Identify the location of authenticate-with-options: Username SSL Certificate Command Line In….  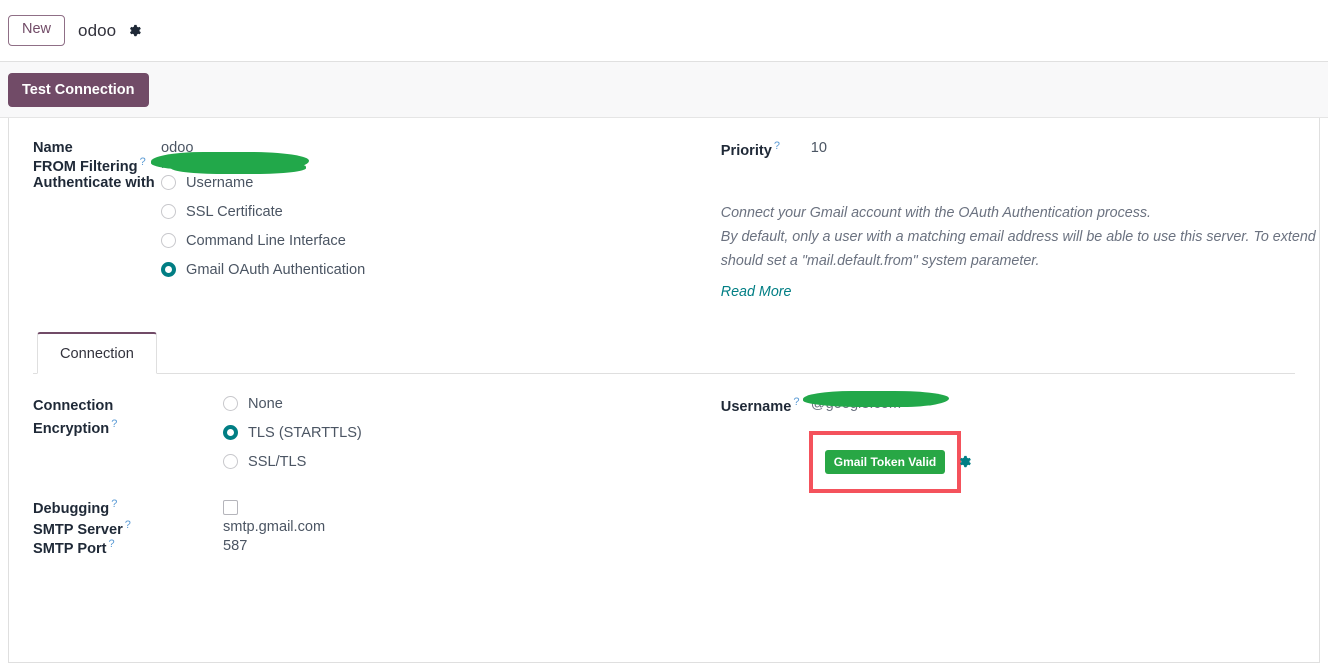
(436, 226).